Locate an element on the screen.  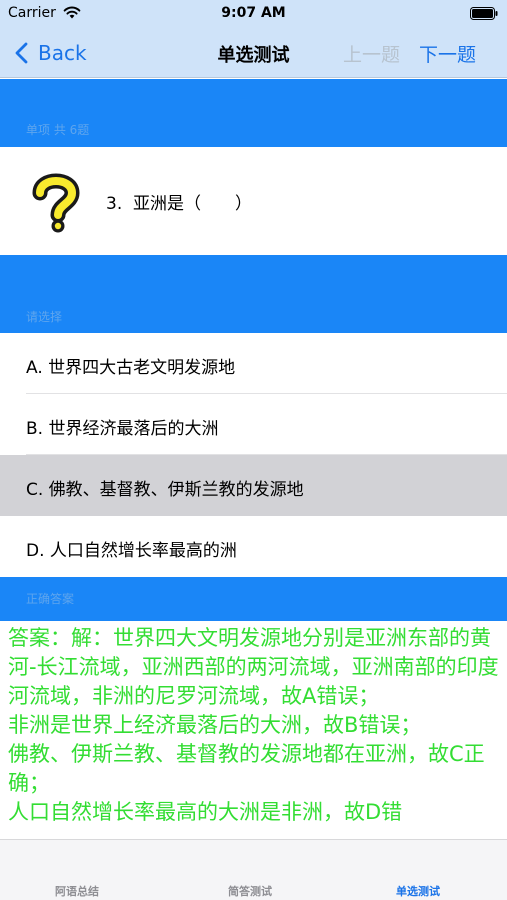
tab-short-answer-test: 简答测试 is located at coordinates (250, 891).